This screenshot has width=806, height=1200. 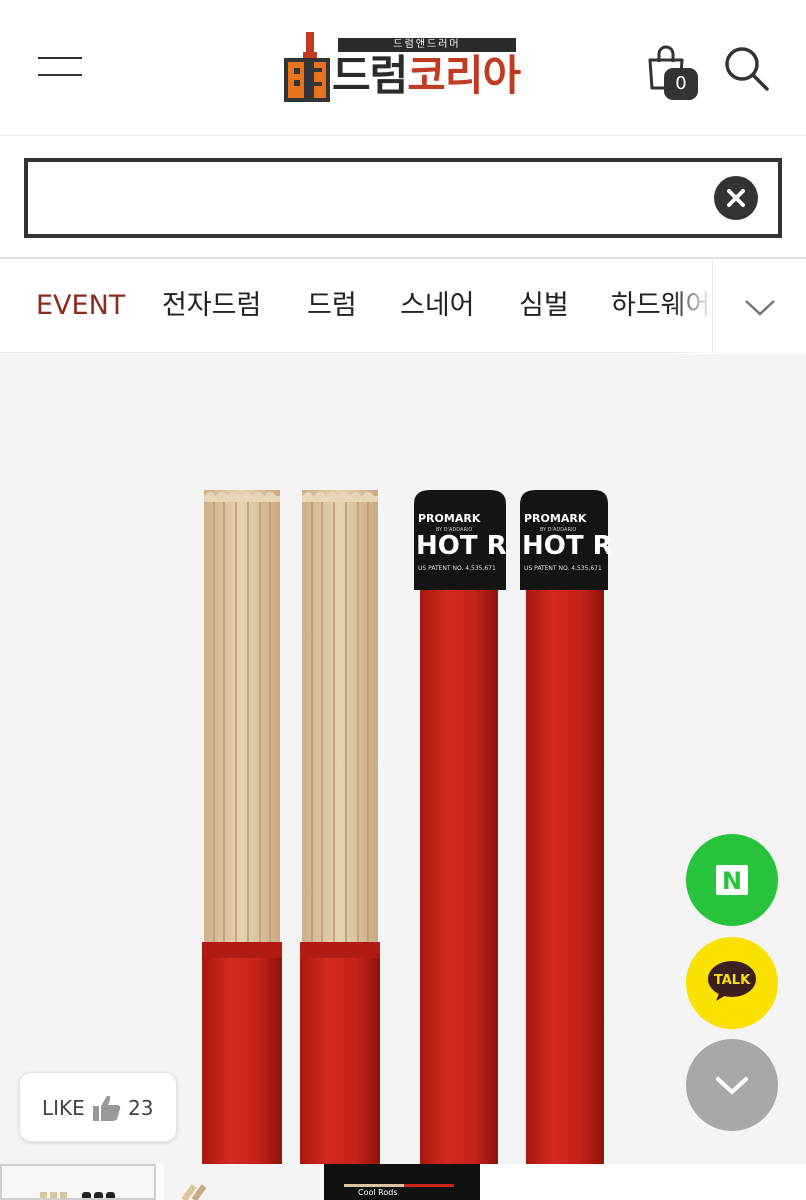 I want to click on site-logo: 드럼앤드러머 드럼코리아, so click(x=404, y=68).